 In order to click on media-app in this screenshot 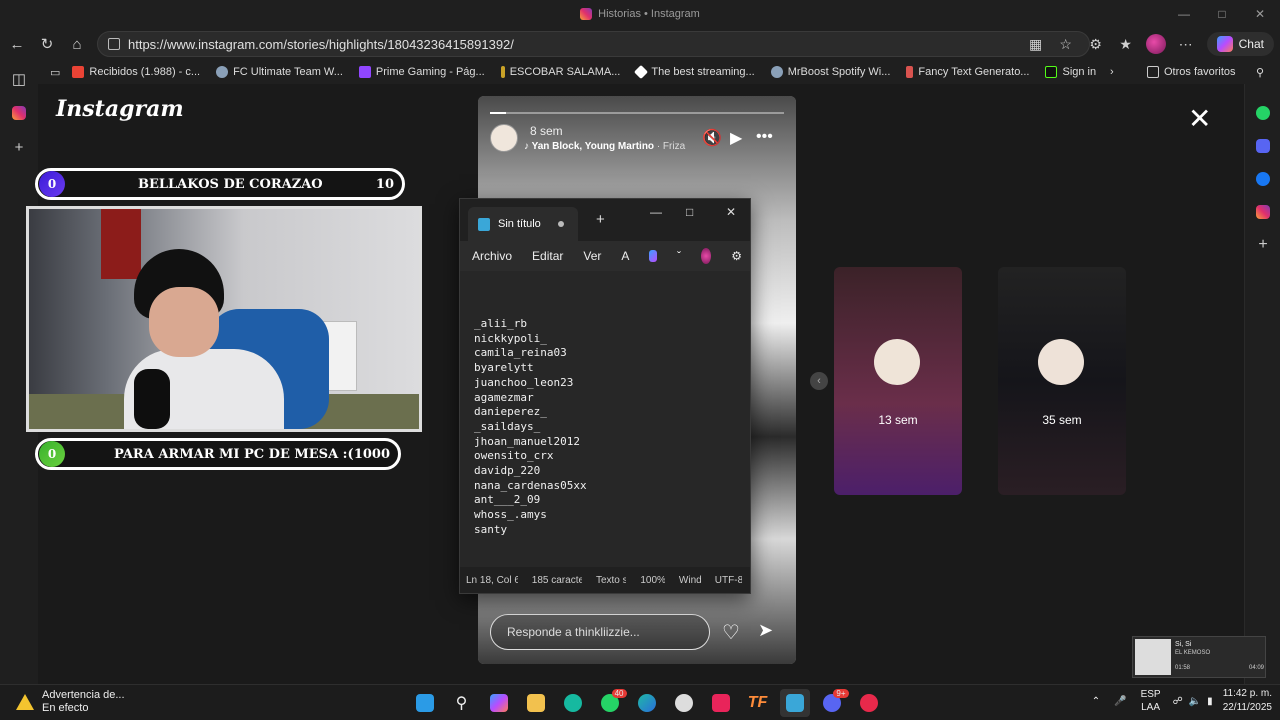, I will do `click(869, 703)`.